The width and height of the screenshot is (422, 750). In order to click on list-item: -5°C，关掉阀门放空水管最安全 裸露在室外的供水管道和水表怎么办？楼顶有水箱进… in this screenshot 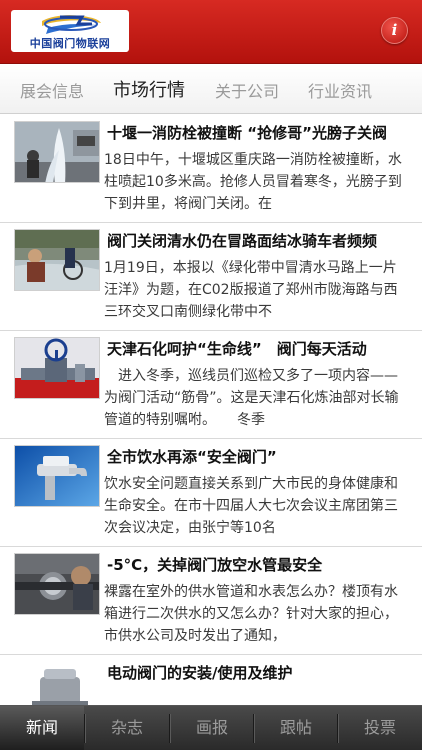, I will do `click(211, 601)`.